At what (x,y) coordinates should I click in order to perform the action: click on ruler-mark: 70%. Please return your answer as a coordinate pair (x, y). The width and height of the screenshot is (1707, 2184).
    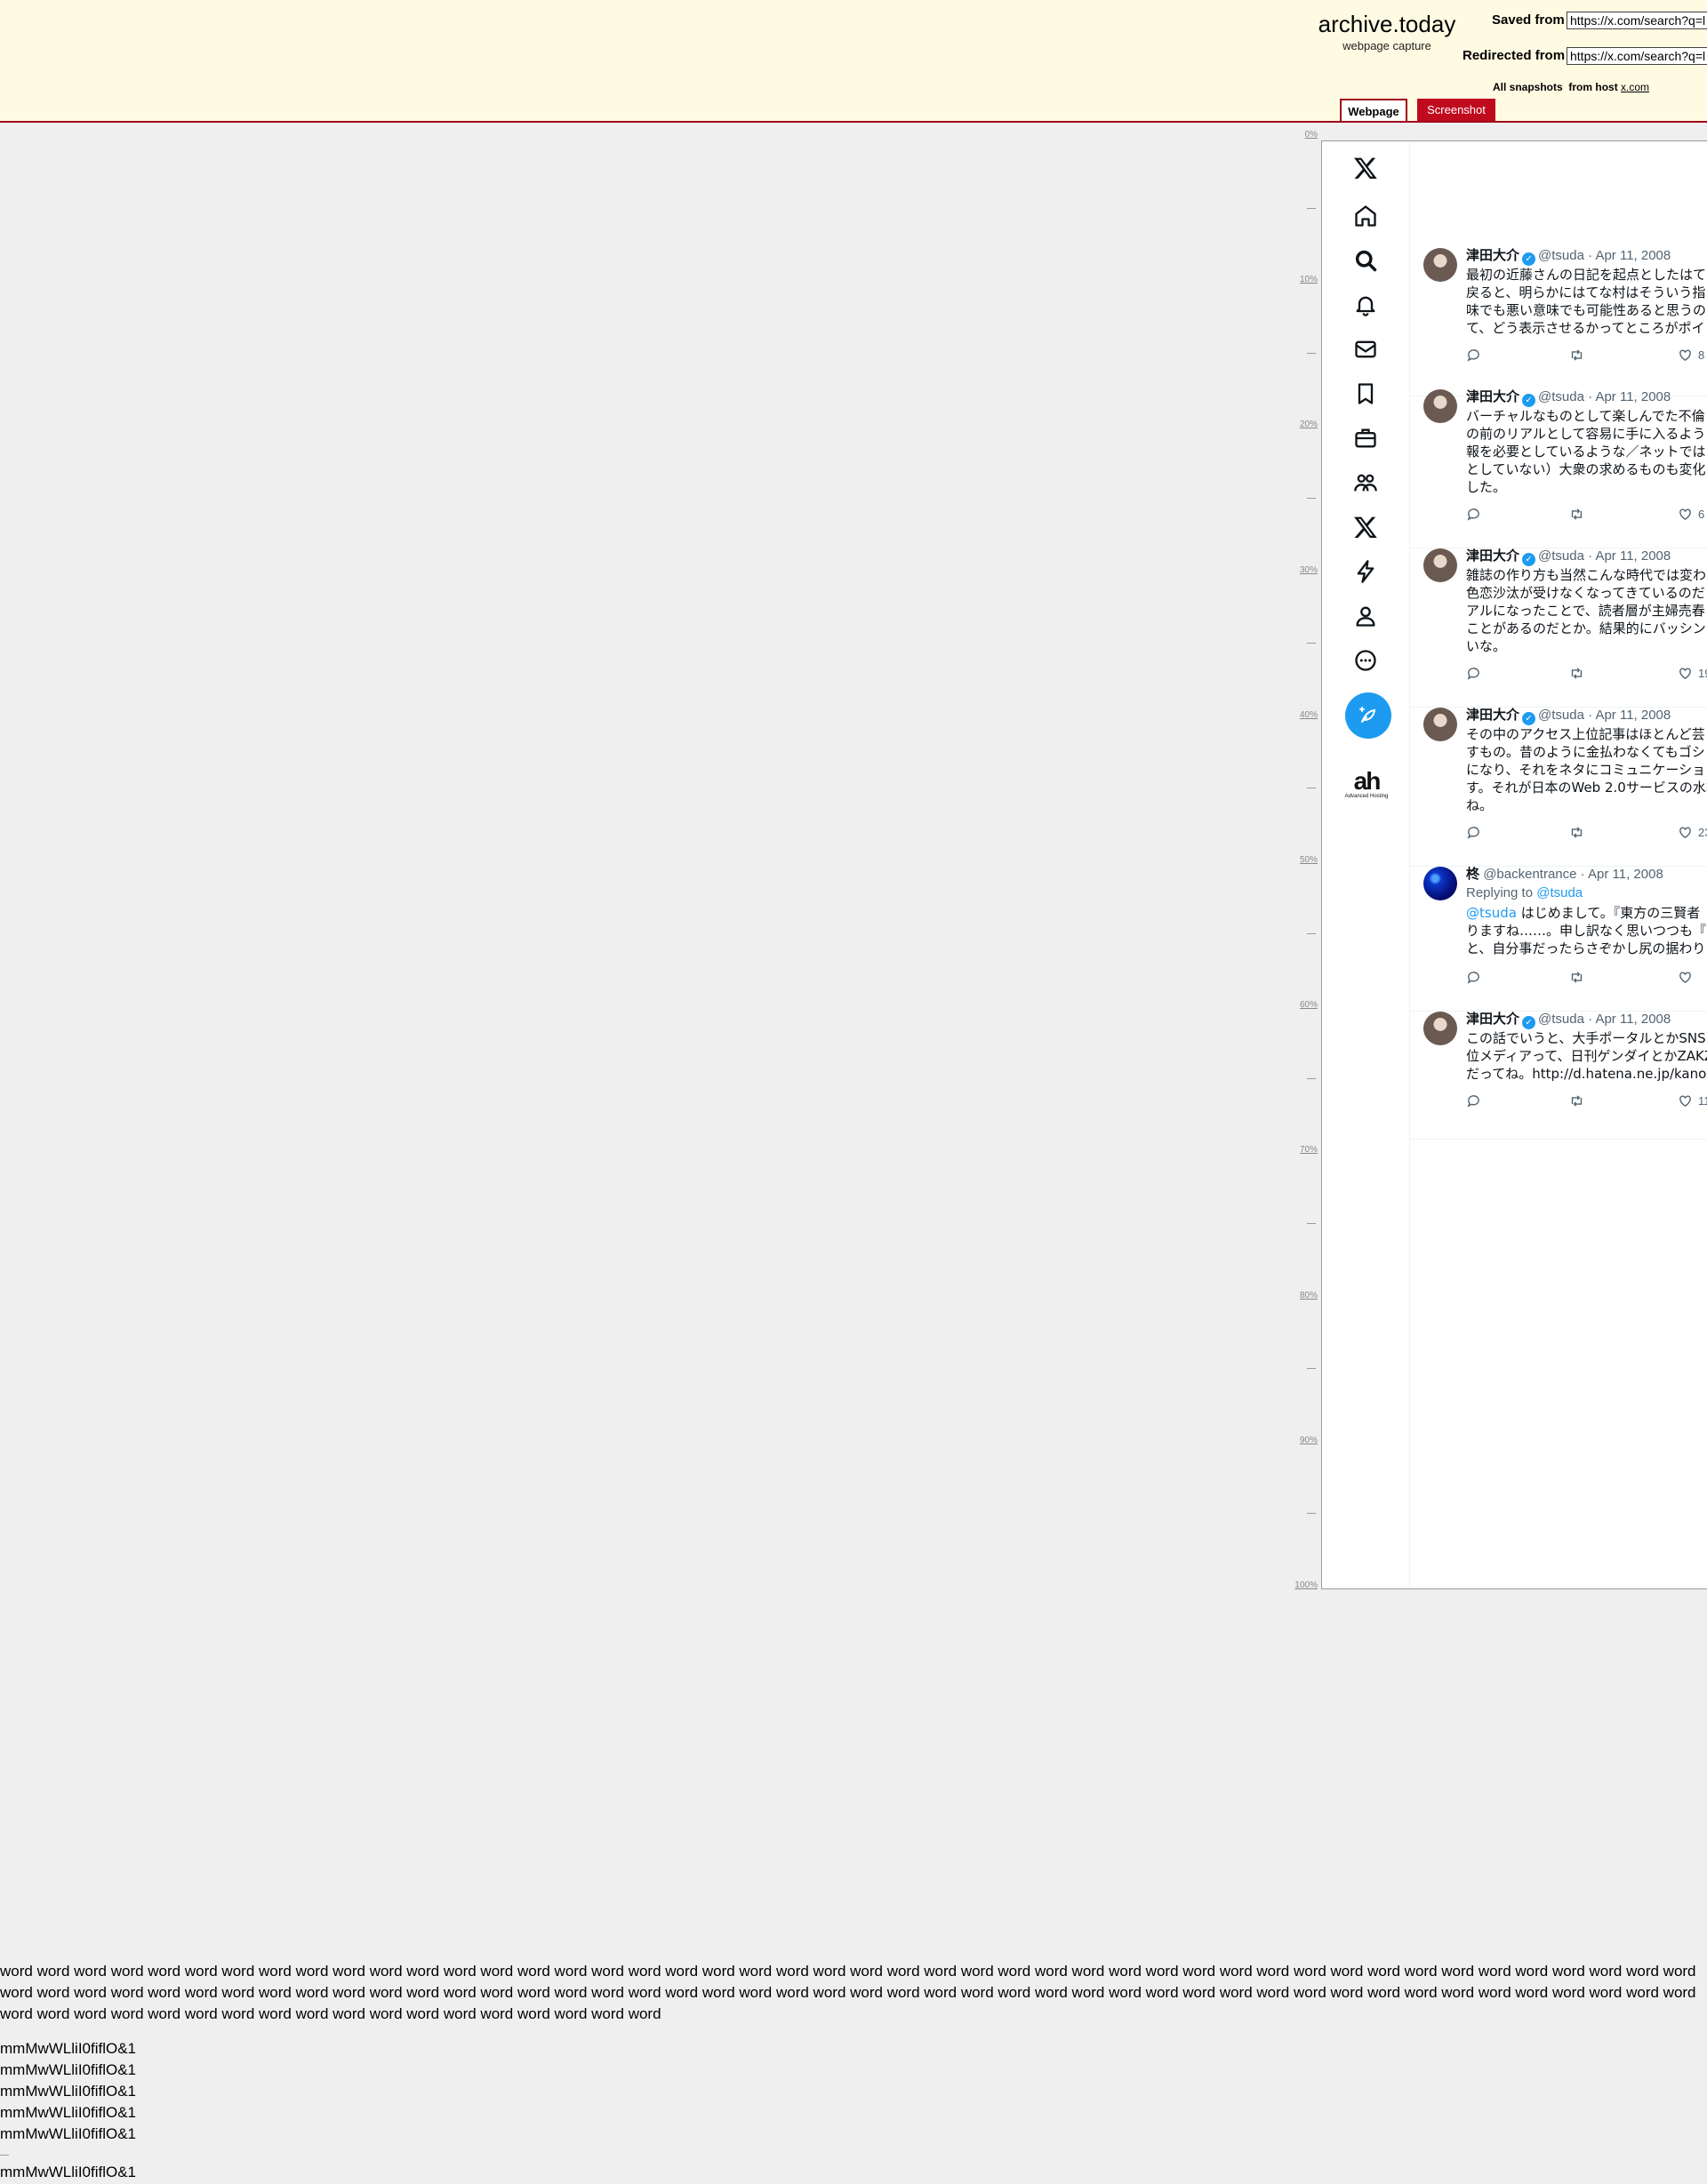
    Looking at the image, I should click on (1300, 1150).